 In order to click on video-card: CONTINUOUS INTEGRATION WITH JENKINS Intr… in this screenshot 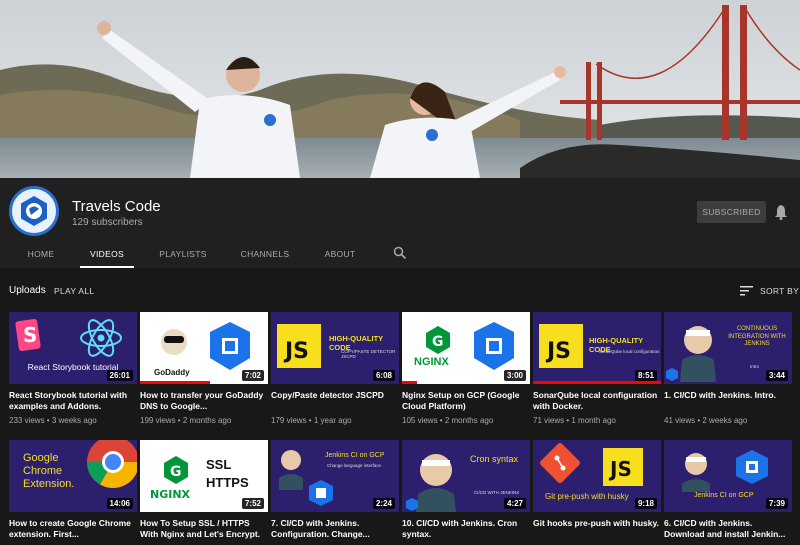, I will do `click(728, 368)`.